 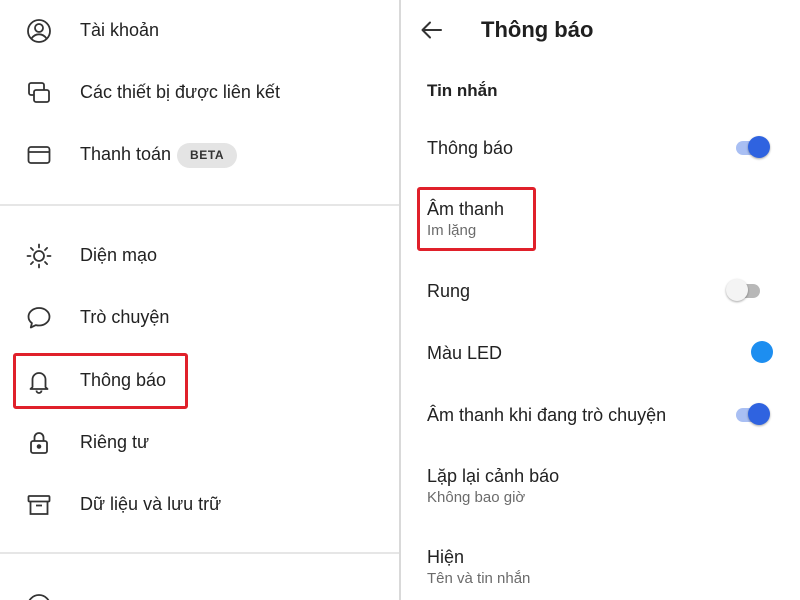 What do you see at coordinates (600, 485) in the screenshot?
I see `setting-repeat-alerts: Lặp lại cảnh báo Không bao giờ` at bounding box center [600, 485].